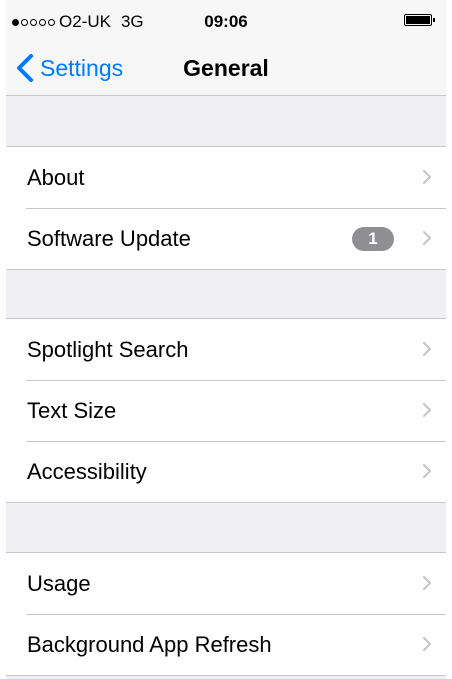 The height and width of the screenshot is (679, 452). What do you see at coordinates (56, 177) in the screenshot?
I see `row-label: About` at bounding box center [56, 177].